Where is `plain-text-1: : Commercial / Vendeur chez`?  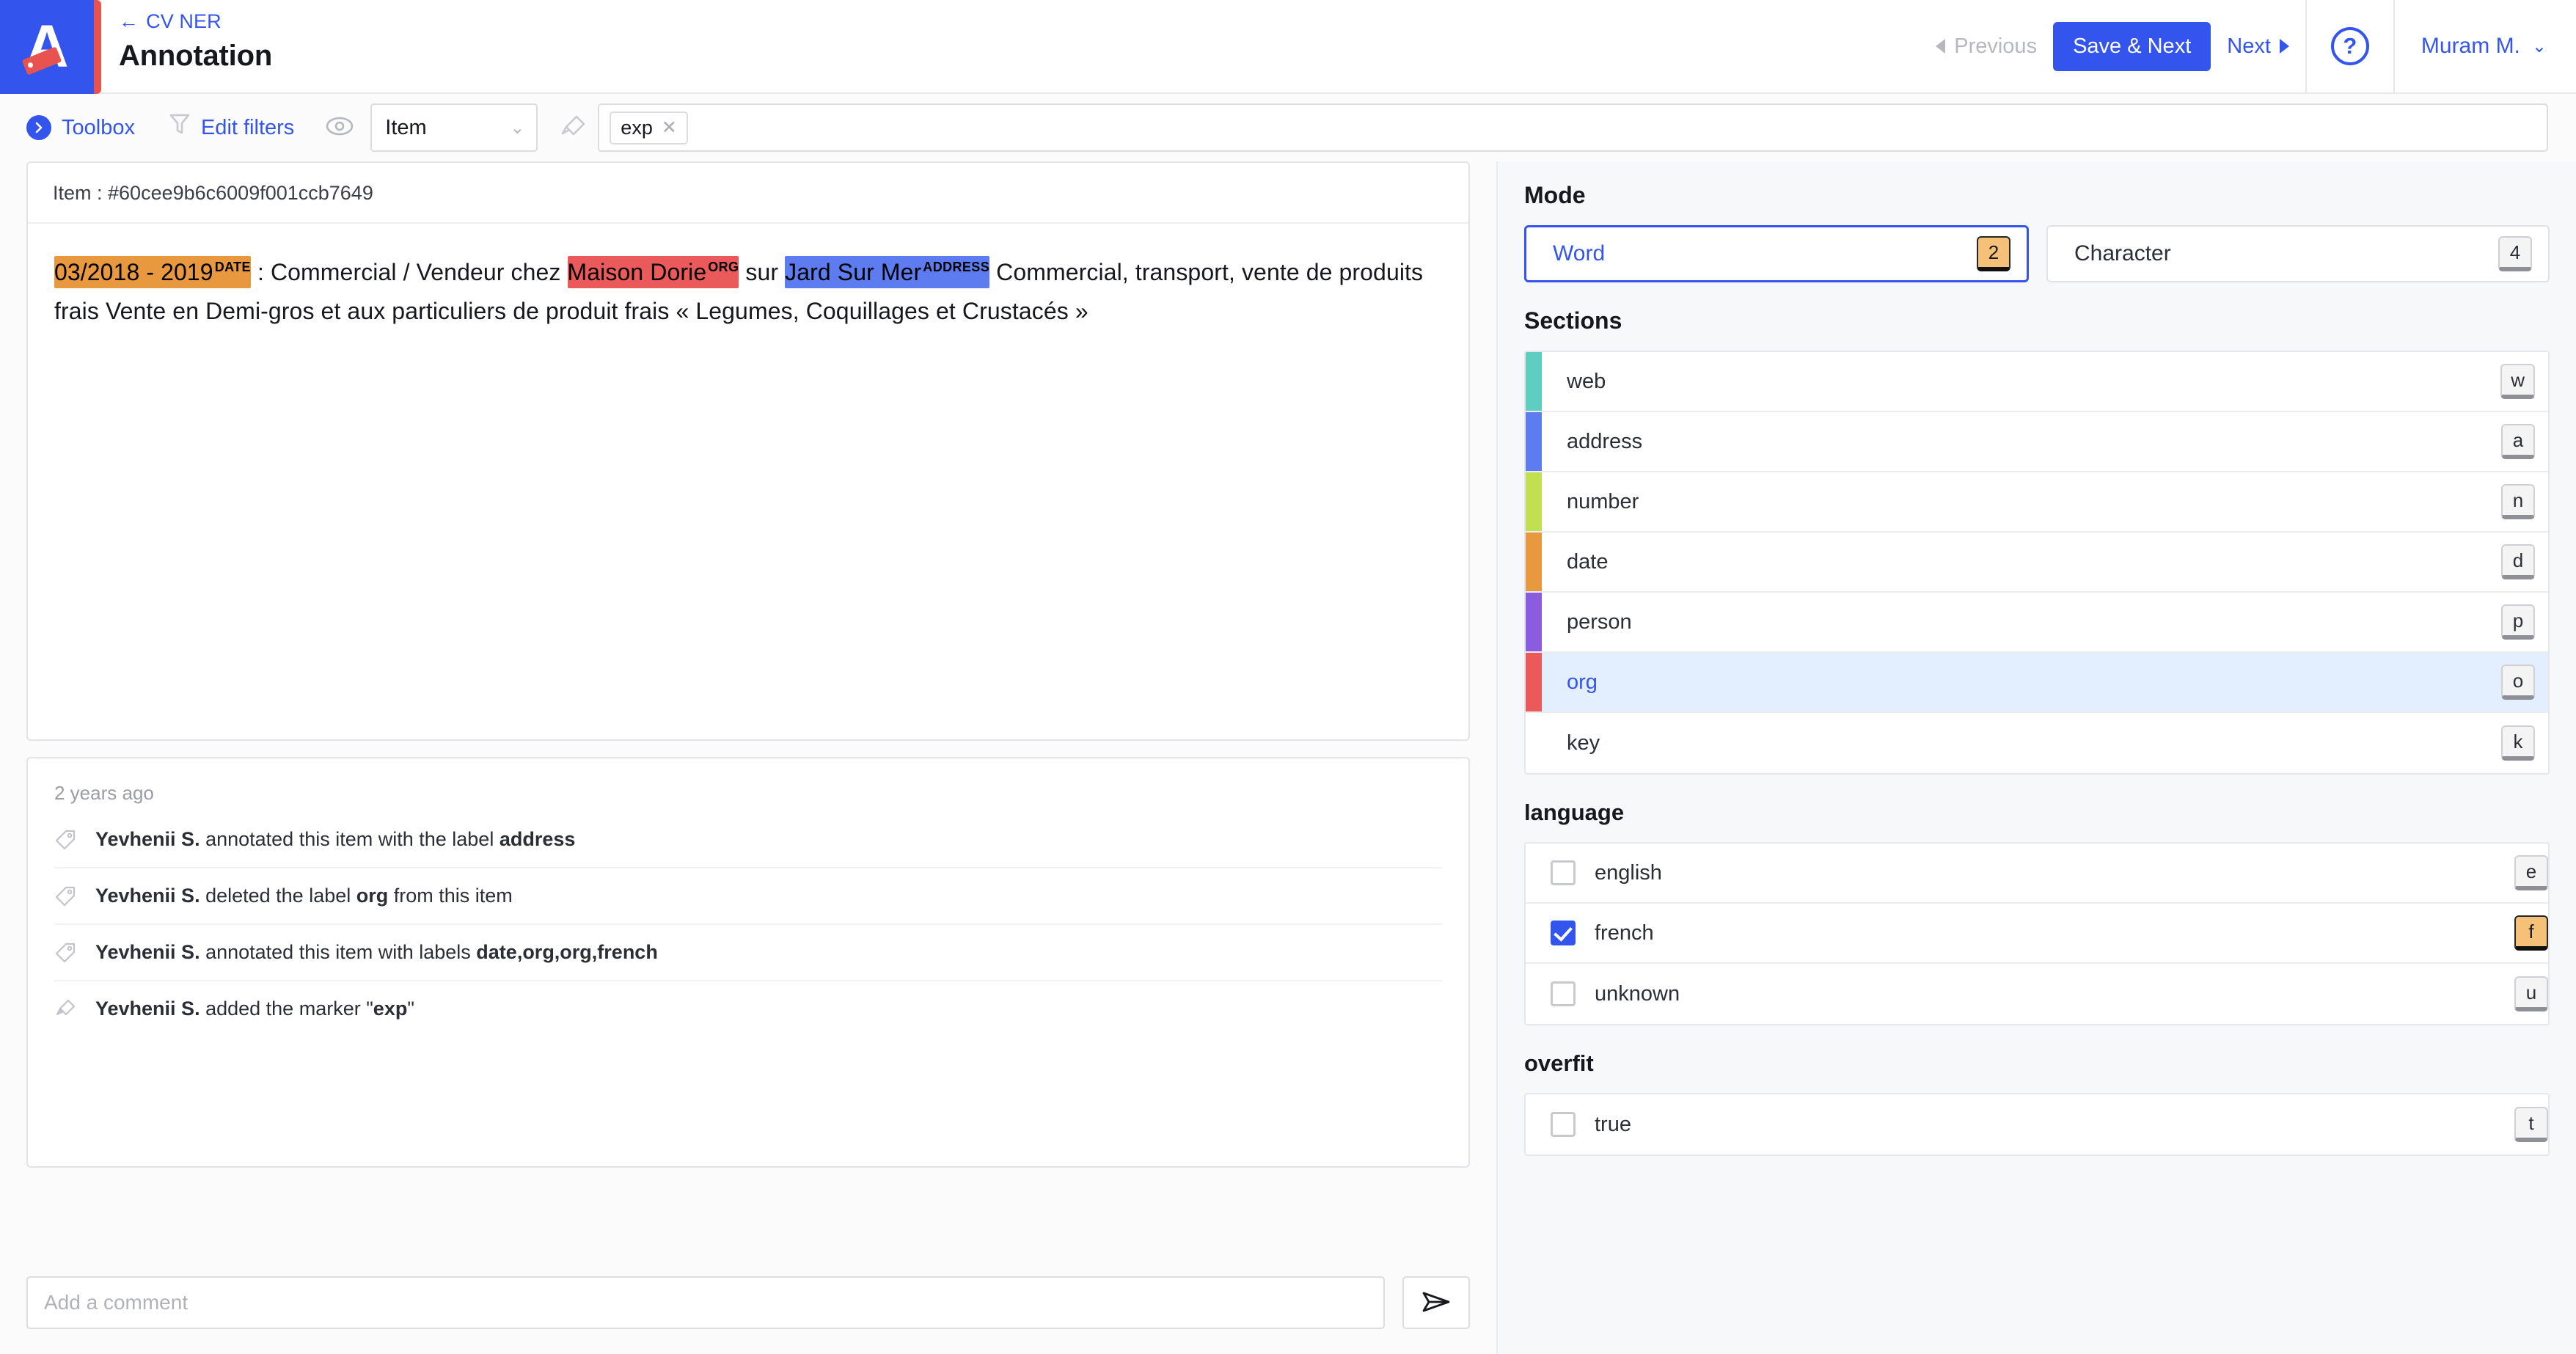
plain-text-1: : Commercial / Vendeur chez is located at coordinates (409, 272).